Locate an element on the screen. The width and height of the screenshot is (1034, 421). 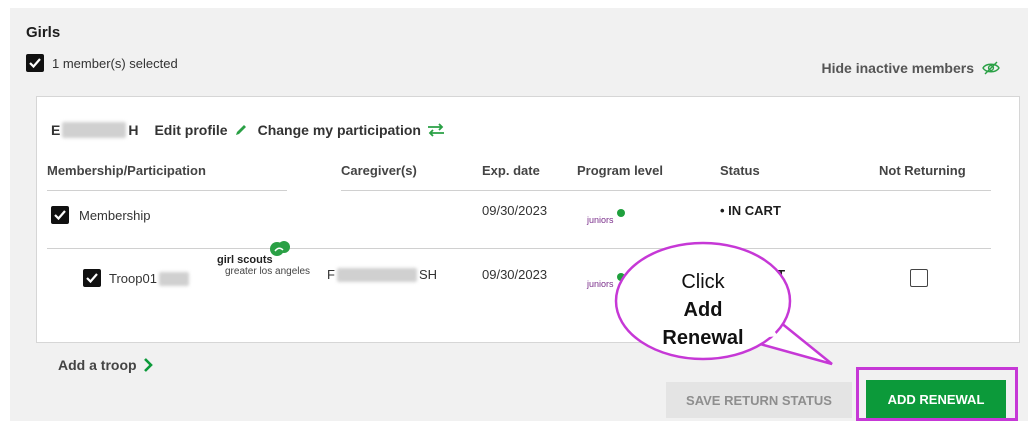
member-name-end: H is located at coordinates (133, 130).